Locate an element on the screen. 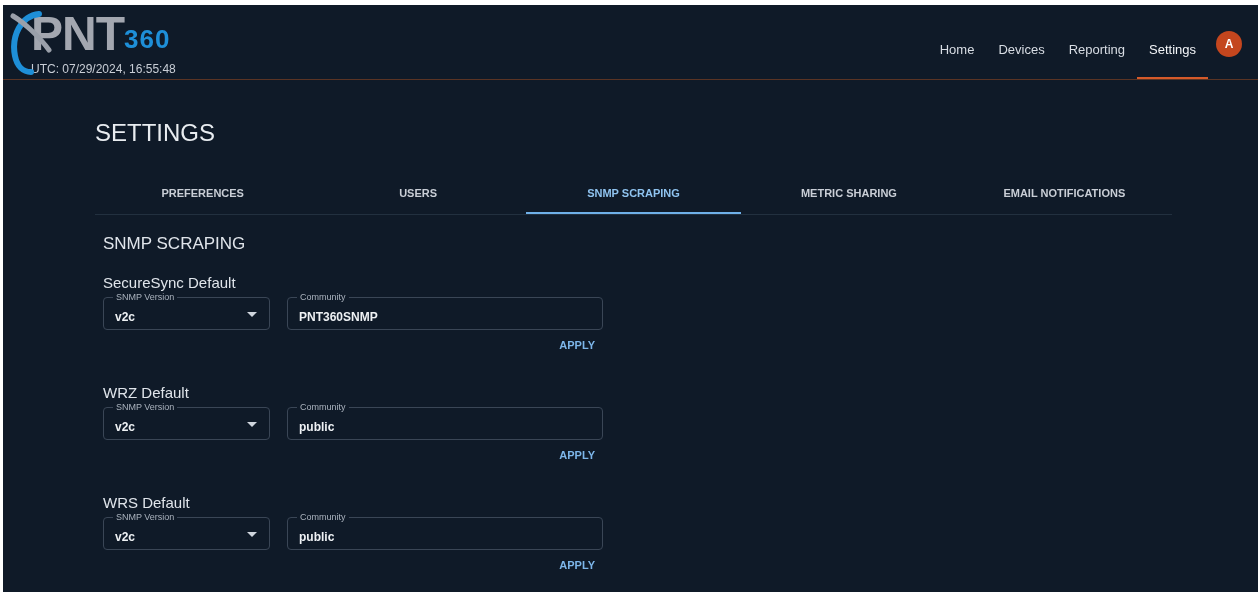 This screenshot has width=1258, height=592. settings-tab: SNMP SCRAPING is located at coordinates (633, 194).